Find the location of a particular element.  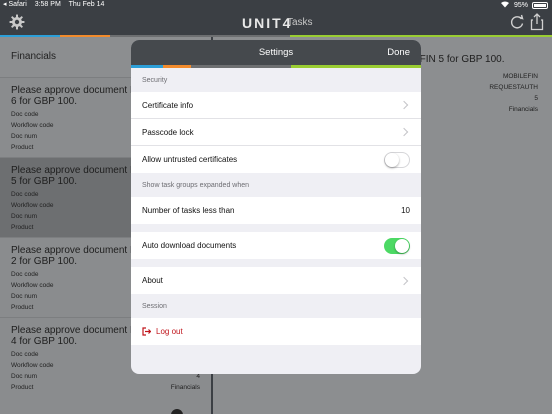

stripe-blue is located at coordinates (147, 66).